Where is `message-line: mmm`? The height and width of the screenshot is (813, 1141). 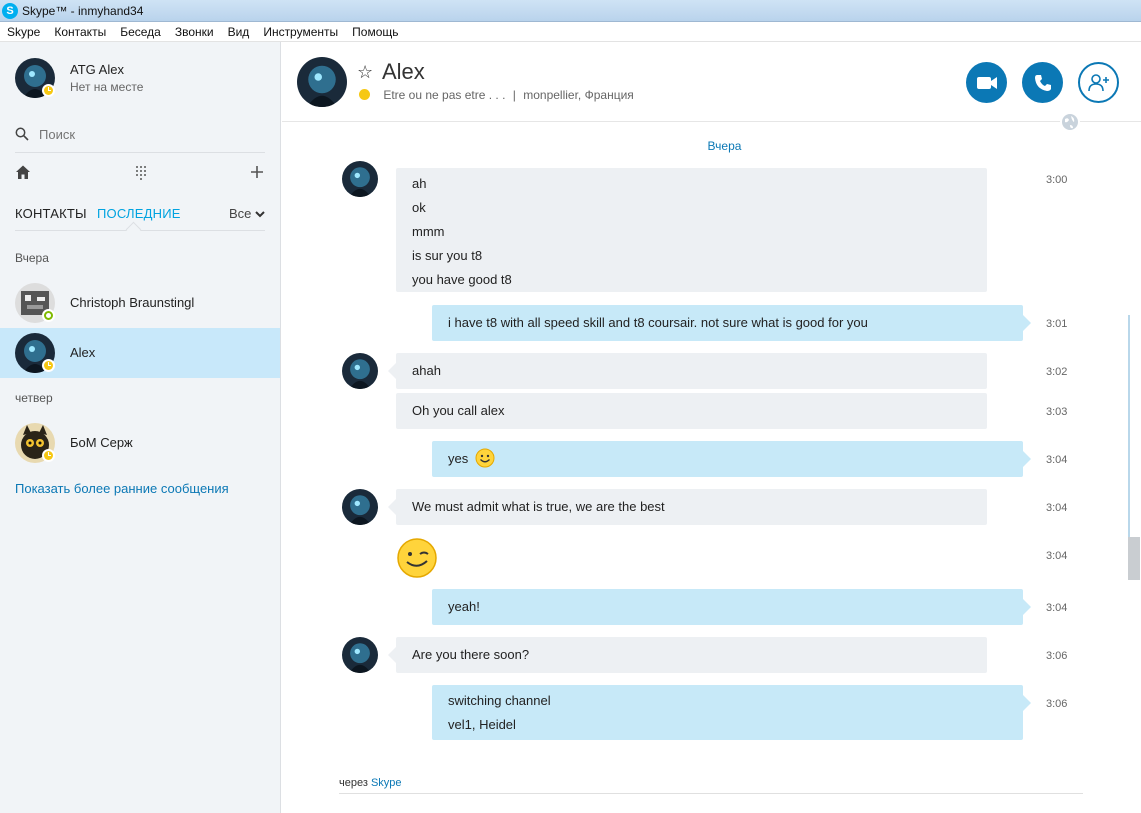
message-line: mmm is located at coordinates (428, 231).